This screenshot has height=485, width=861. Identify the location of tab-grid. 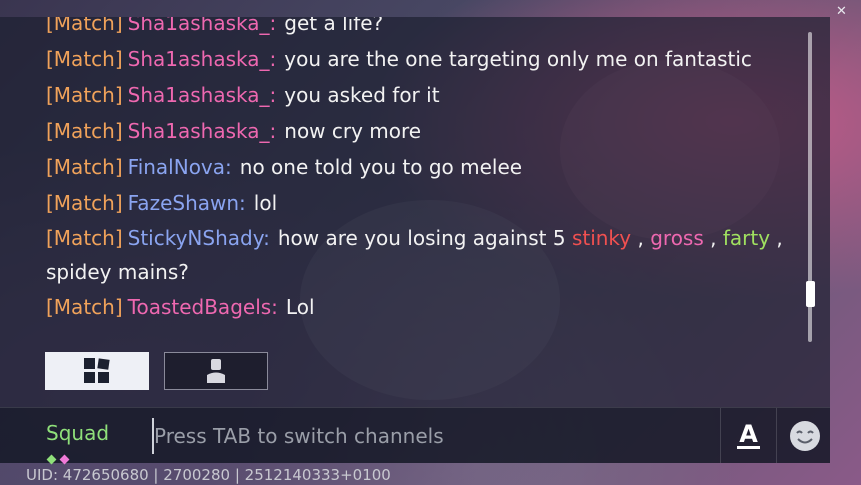
(97, 371).